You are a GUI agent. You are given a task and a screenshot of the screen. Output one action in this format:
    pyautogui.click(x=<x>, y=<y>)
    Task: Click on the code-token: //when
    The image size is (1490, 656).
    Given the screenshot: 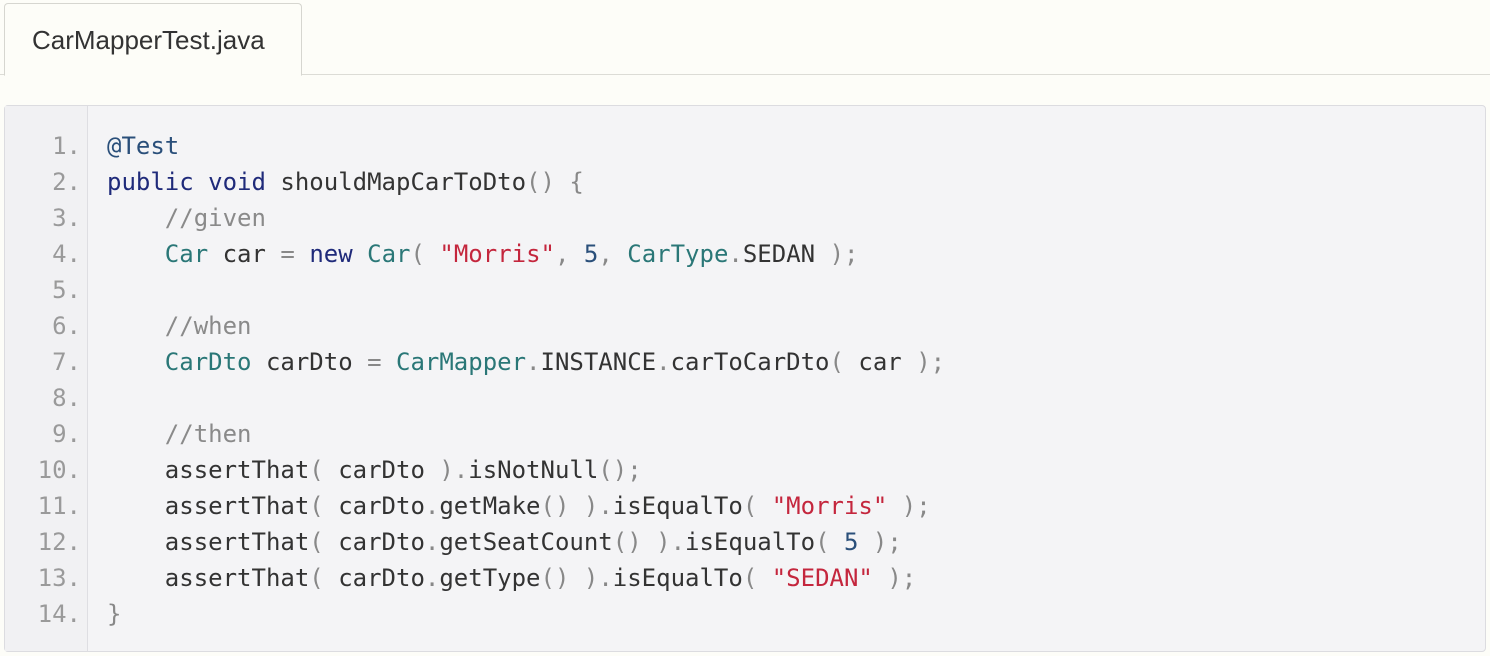 What is the action you would take?
    pyautogui.click(x=179, y=326)
    